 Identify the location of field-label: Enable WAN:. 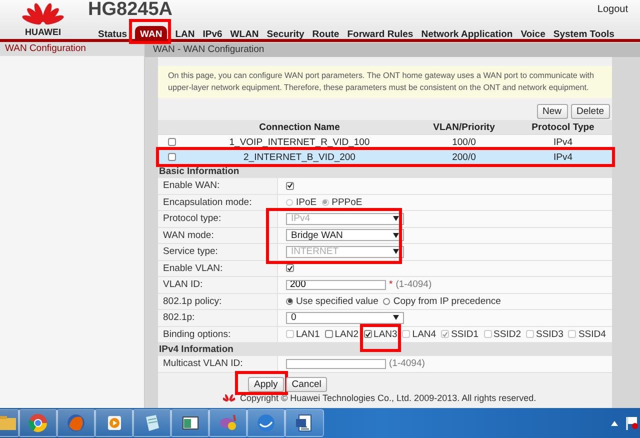
(218, 186).